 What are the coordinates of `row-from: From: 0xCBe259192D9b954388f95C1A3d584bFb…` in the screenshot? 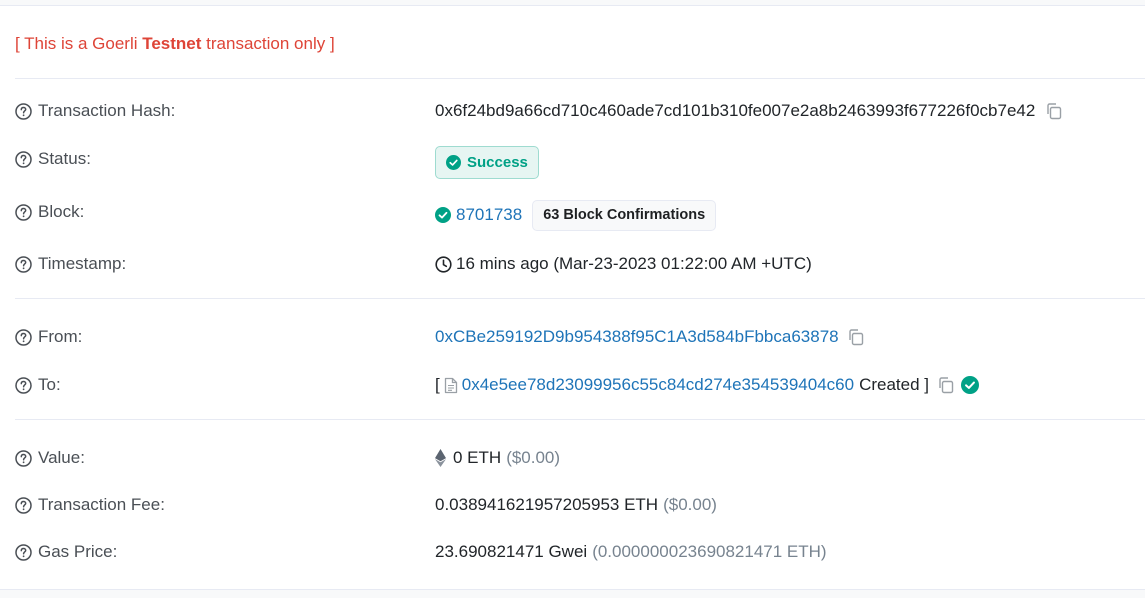 It's located at (580, 337).